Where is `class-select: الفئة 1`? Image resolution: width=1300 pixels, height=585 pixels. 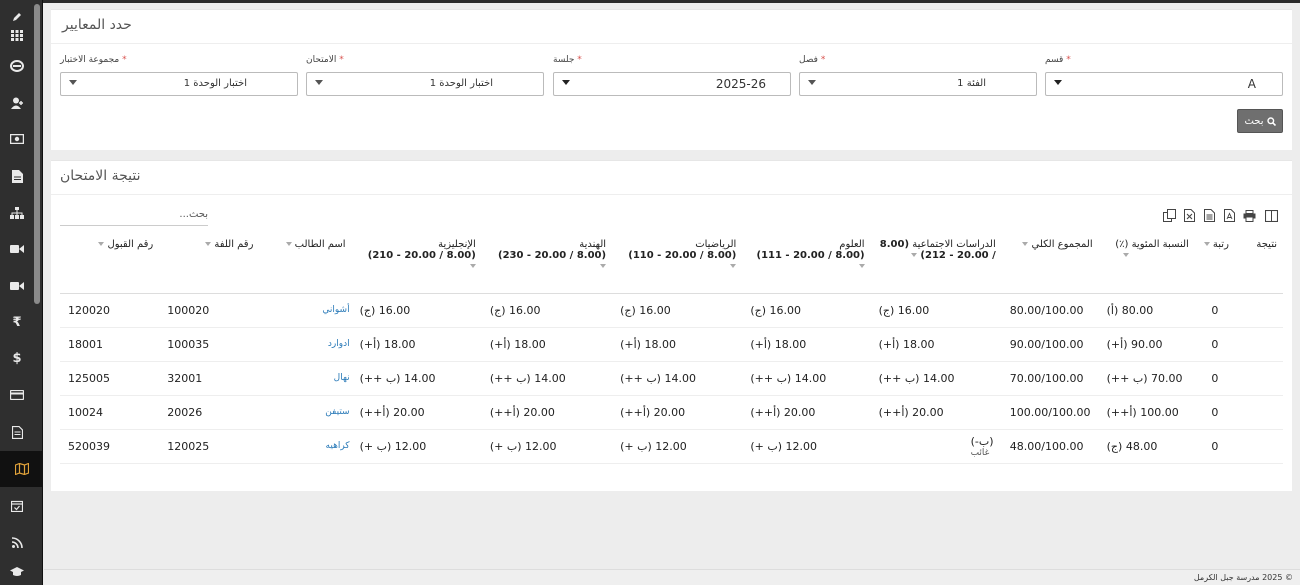
class-select: الفئة 1 is located at coordinates (918, 84).